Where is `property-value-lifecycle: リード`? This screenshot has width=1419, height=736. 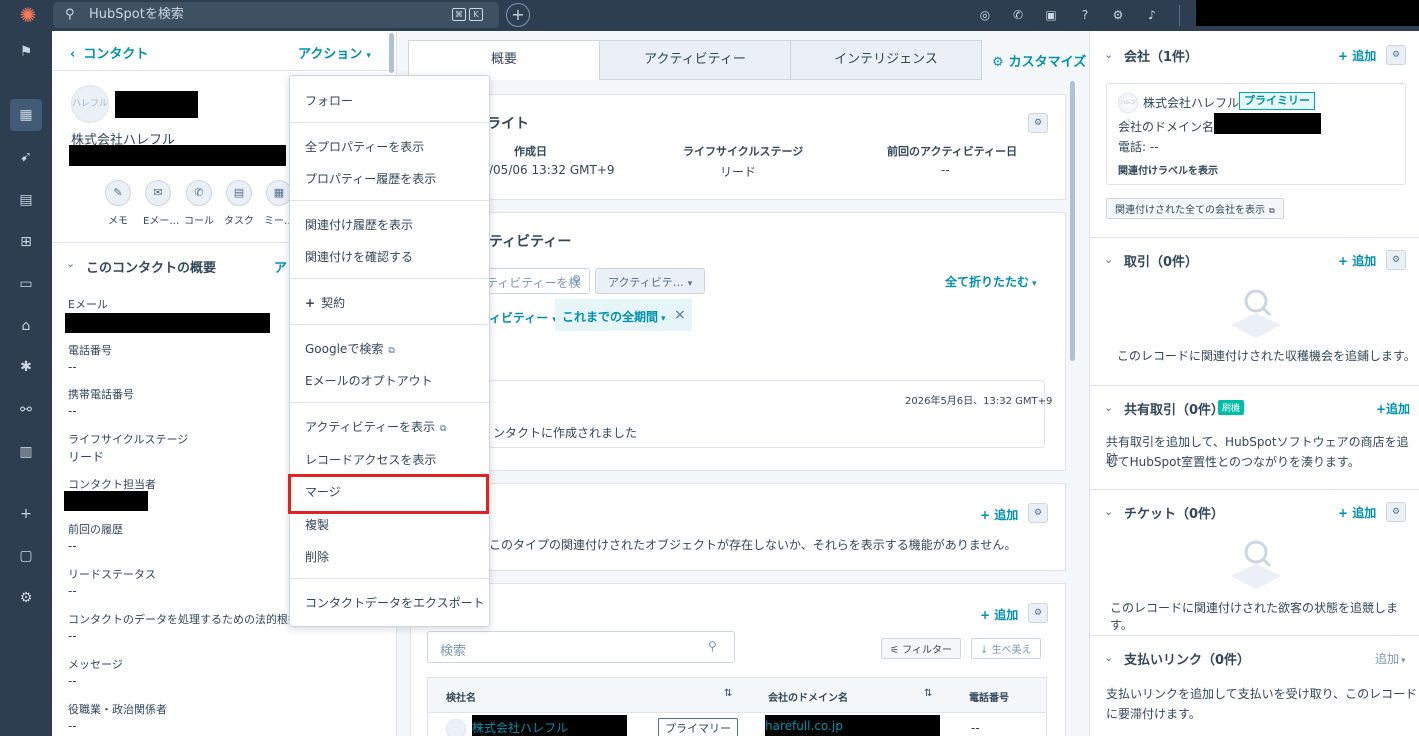
property-value-lifecycle: リード is located at coordinates (86, 456).